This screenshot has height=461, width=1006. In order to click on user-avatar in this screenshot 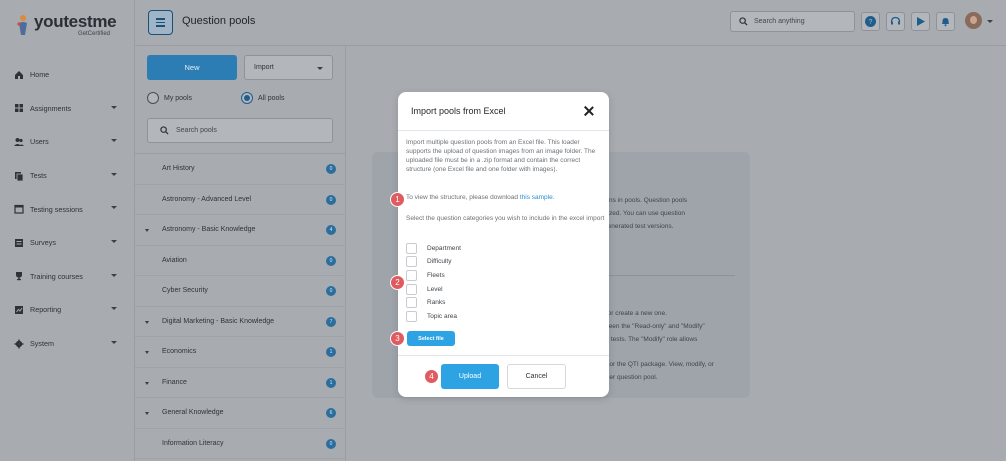, I will do `click(973, 20)`.